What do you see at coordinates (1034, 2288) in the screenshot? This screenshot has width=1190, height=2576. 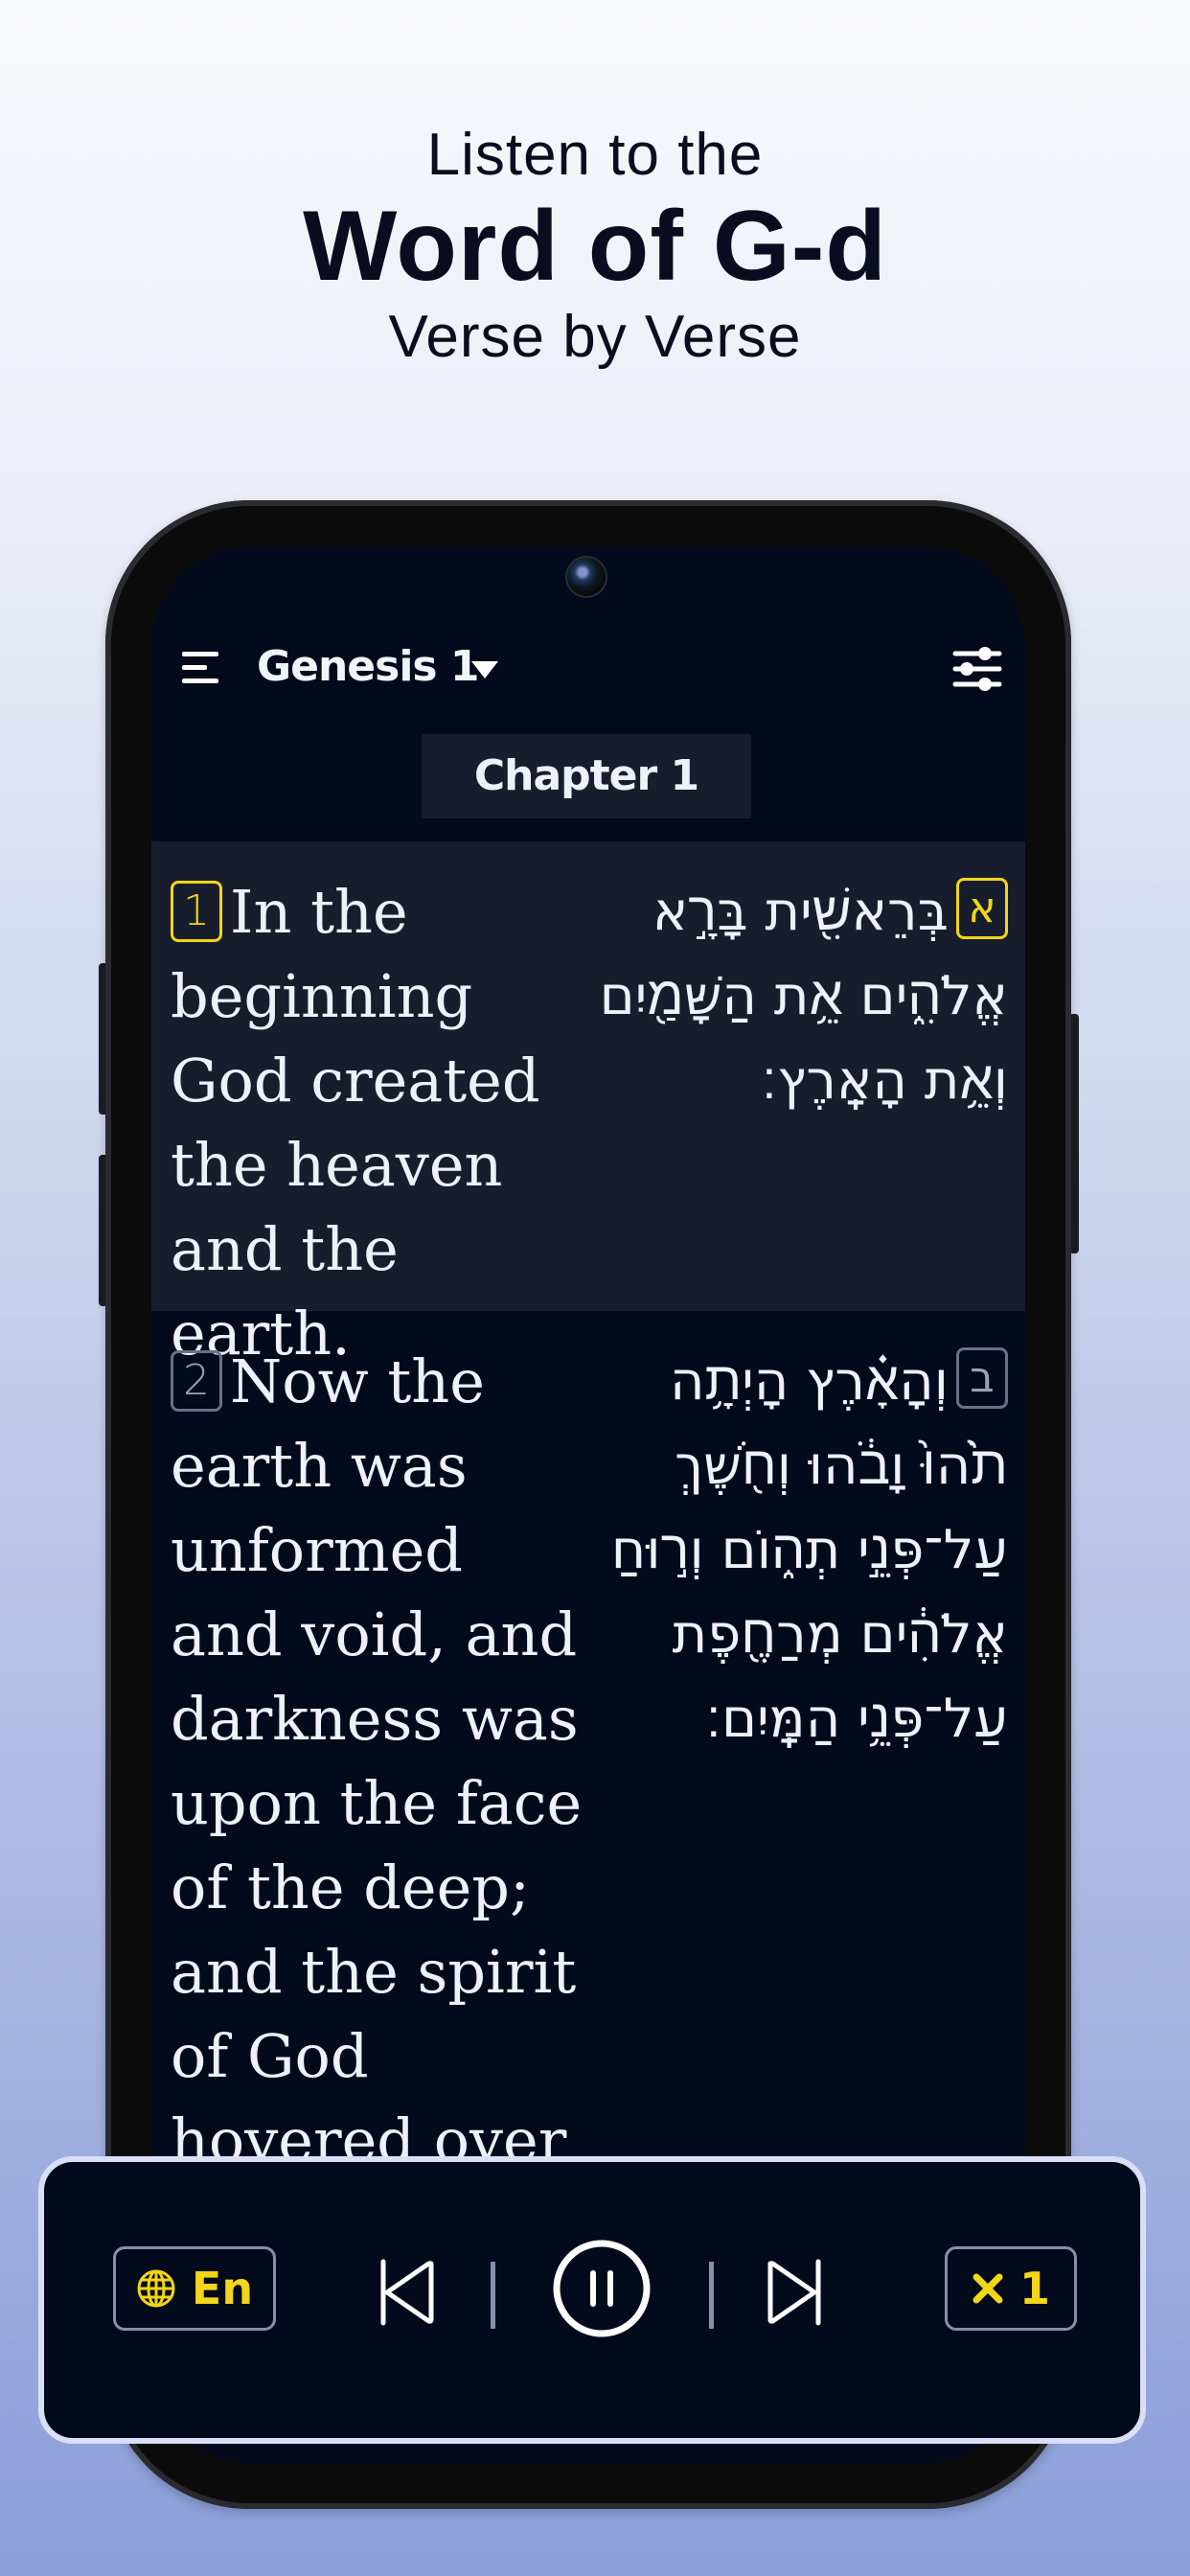 I see `playback-speed-value: 1` at bounding box center [1034, 2288].